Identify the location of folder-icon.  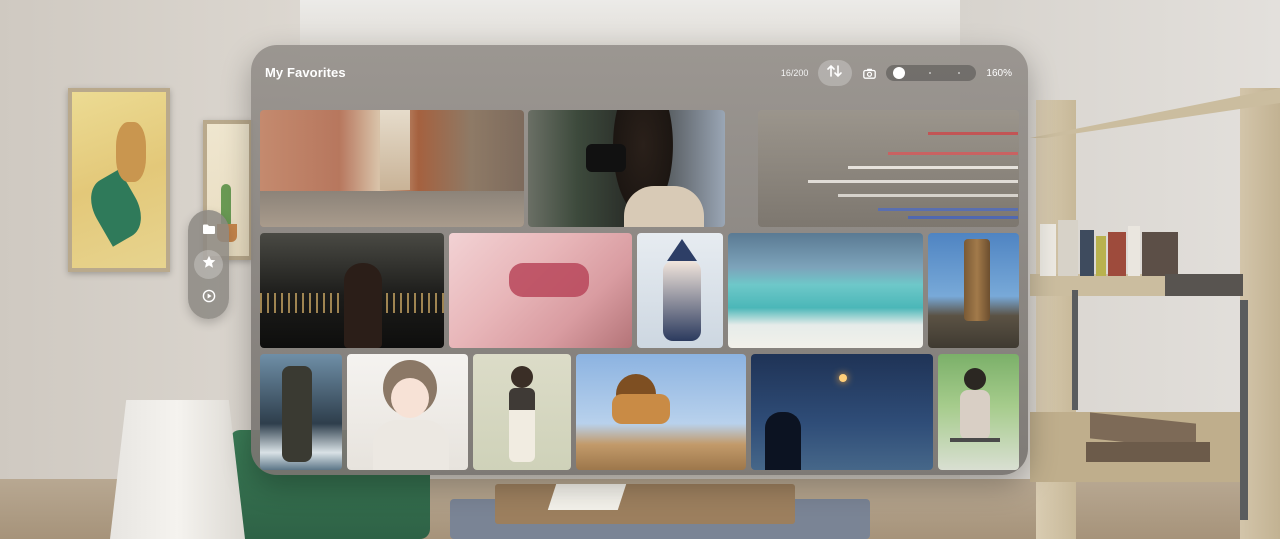
(209, 231).